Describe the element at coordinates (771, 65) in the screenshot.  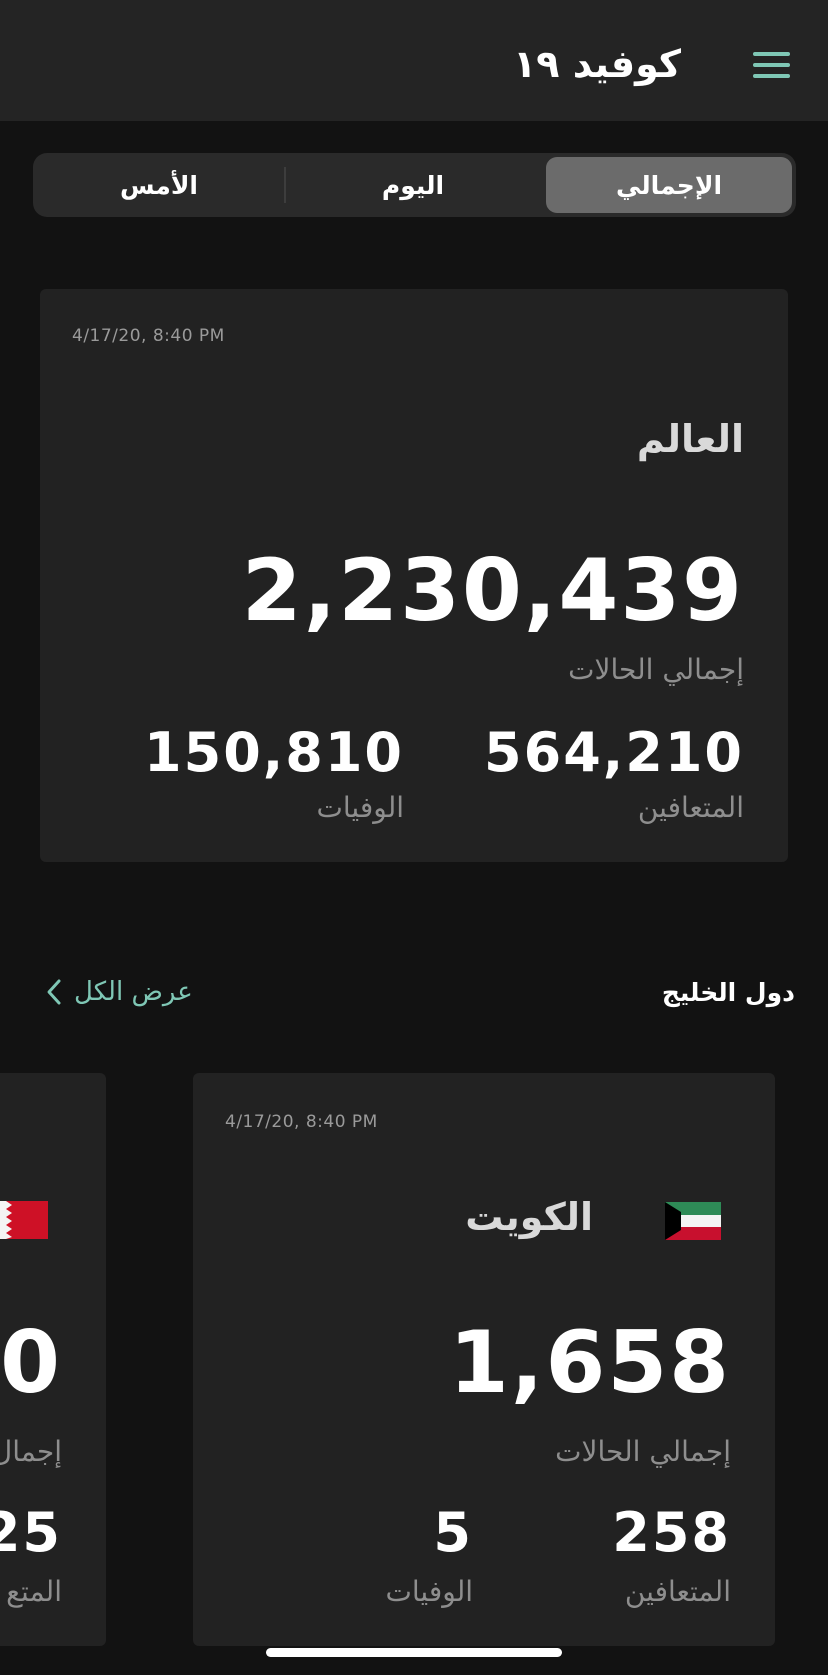
I see `hamburger-menu-icon` at that location.